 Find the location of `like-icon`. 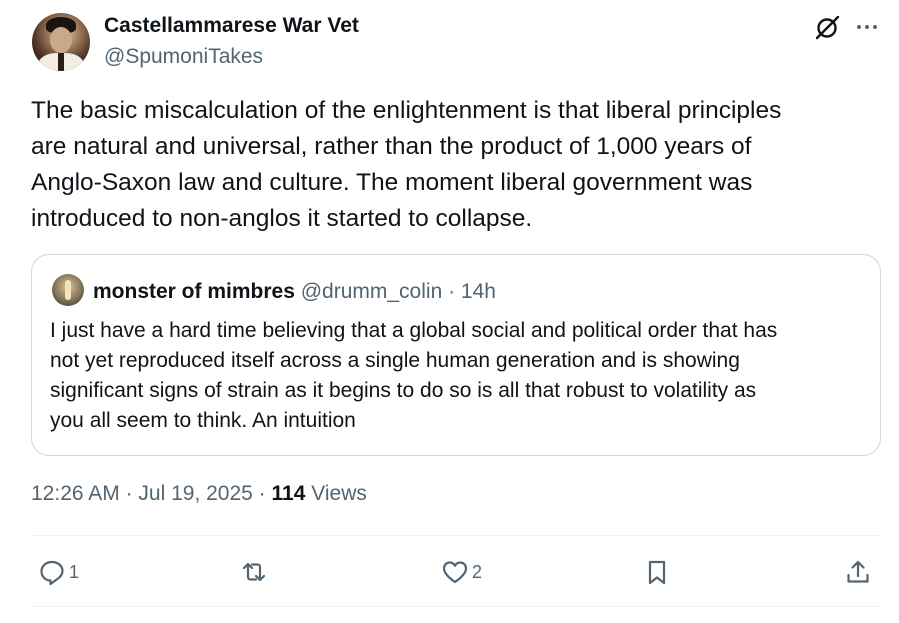

like-icon is located at coordinates (455, 572).